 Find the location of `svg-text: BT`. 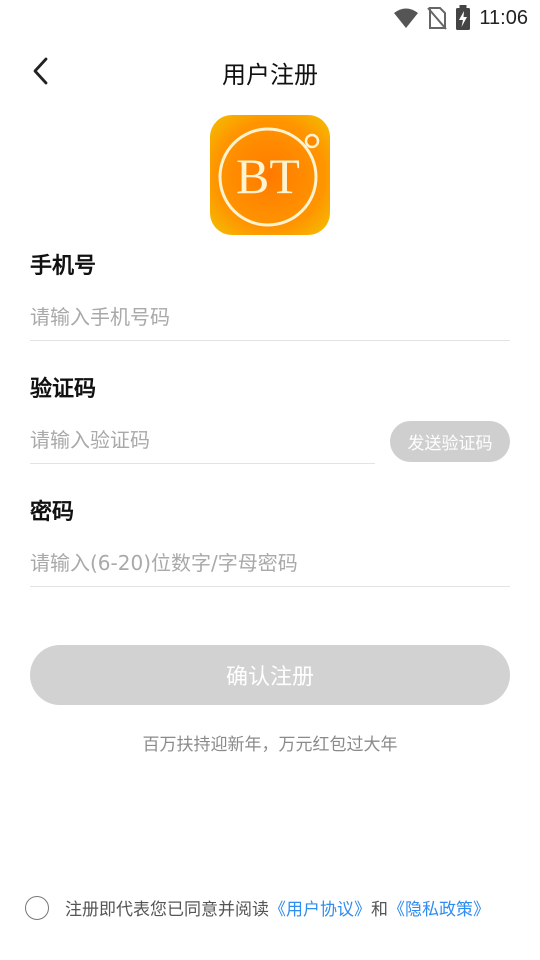

svg-text: BT is located at coordinates (268, 176).